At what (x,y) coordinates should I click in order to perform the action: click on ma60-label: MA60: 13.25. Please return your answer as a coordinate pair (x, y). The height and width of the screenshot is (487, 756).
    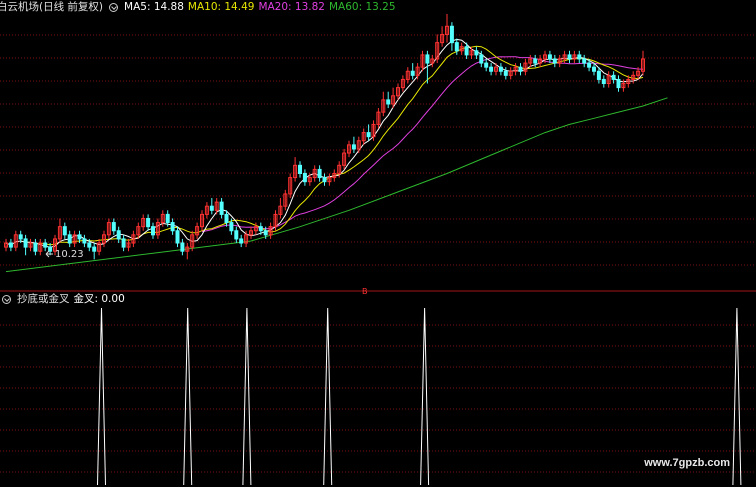
    Looking at the image, I should click on (362, 7).